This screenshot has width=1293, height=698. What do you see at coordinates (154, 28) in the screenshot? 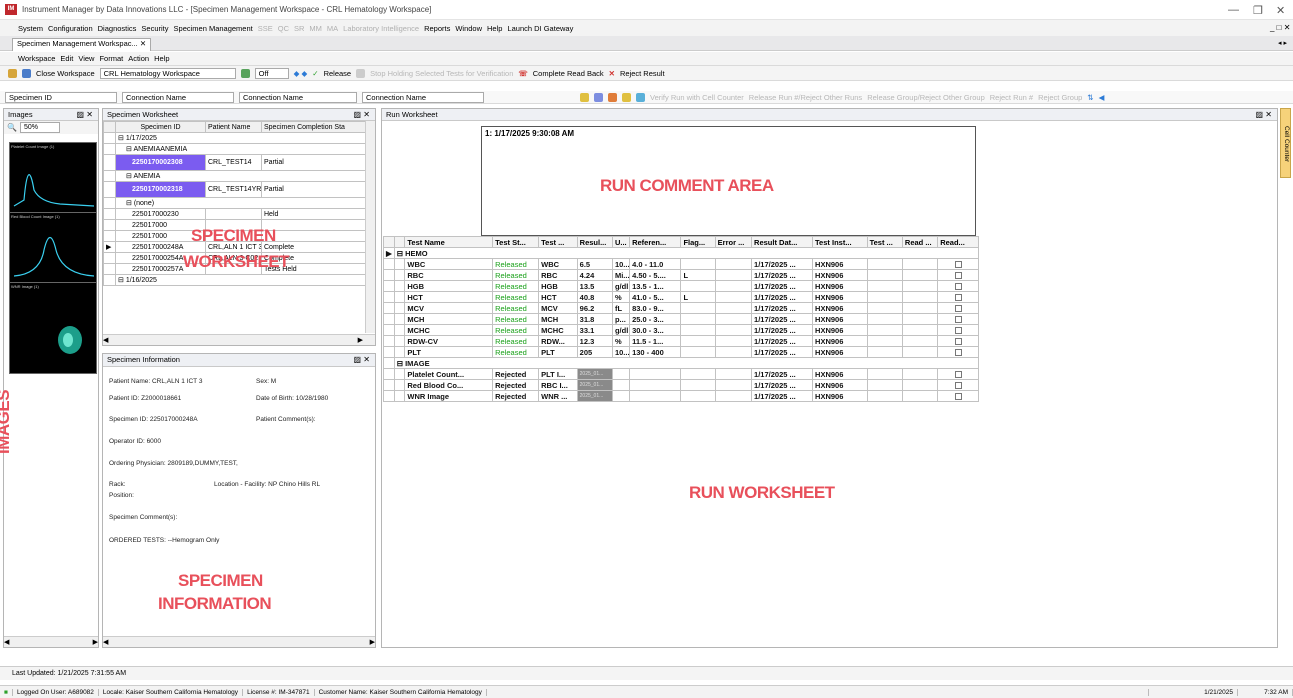
I see `menu-security: Security` at bounding box center [154, 28].